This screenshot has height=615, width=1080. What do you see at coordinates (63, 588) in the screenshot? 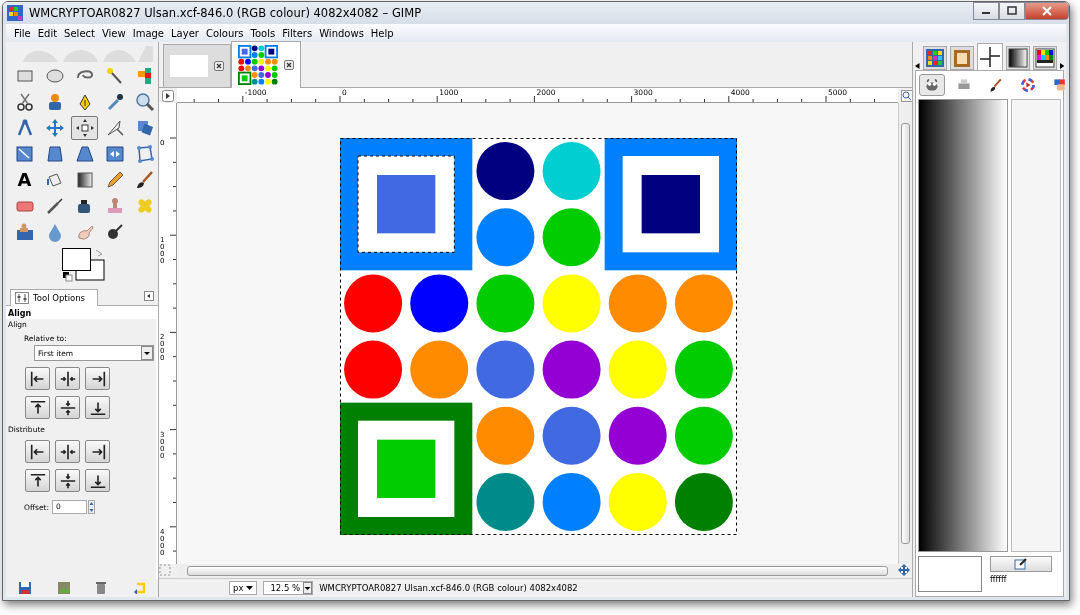
I see `image-icon` at bounding box center [63, 588].